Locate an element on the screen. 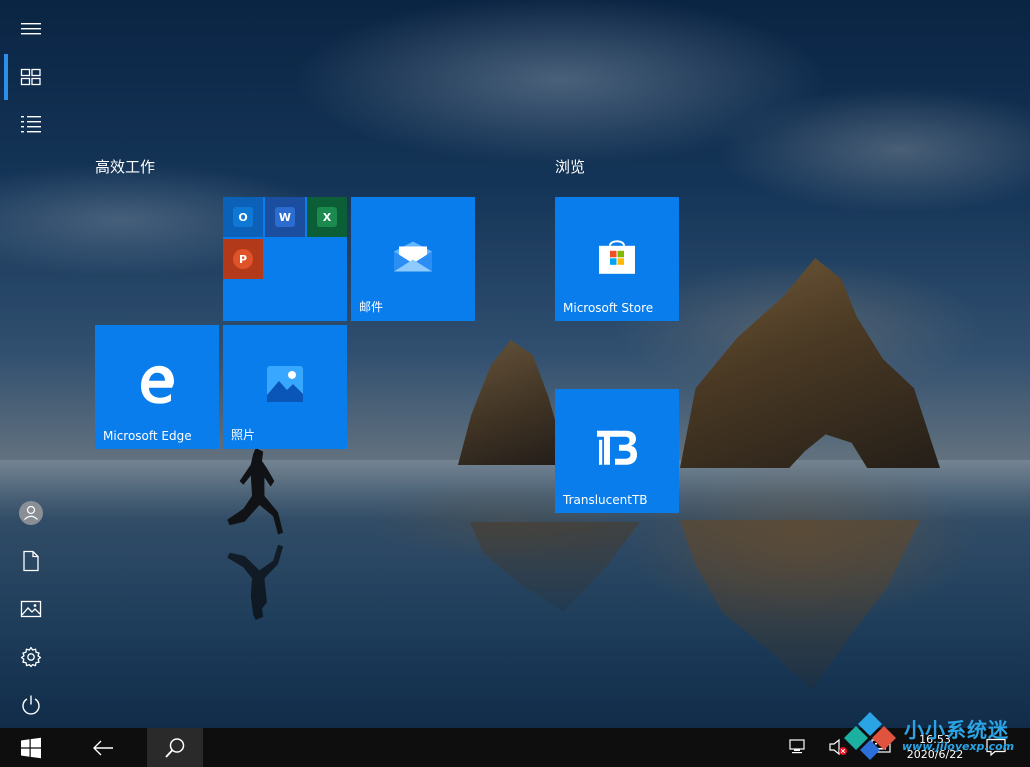  store-bag-icon is located at coordinates (617, 257).